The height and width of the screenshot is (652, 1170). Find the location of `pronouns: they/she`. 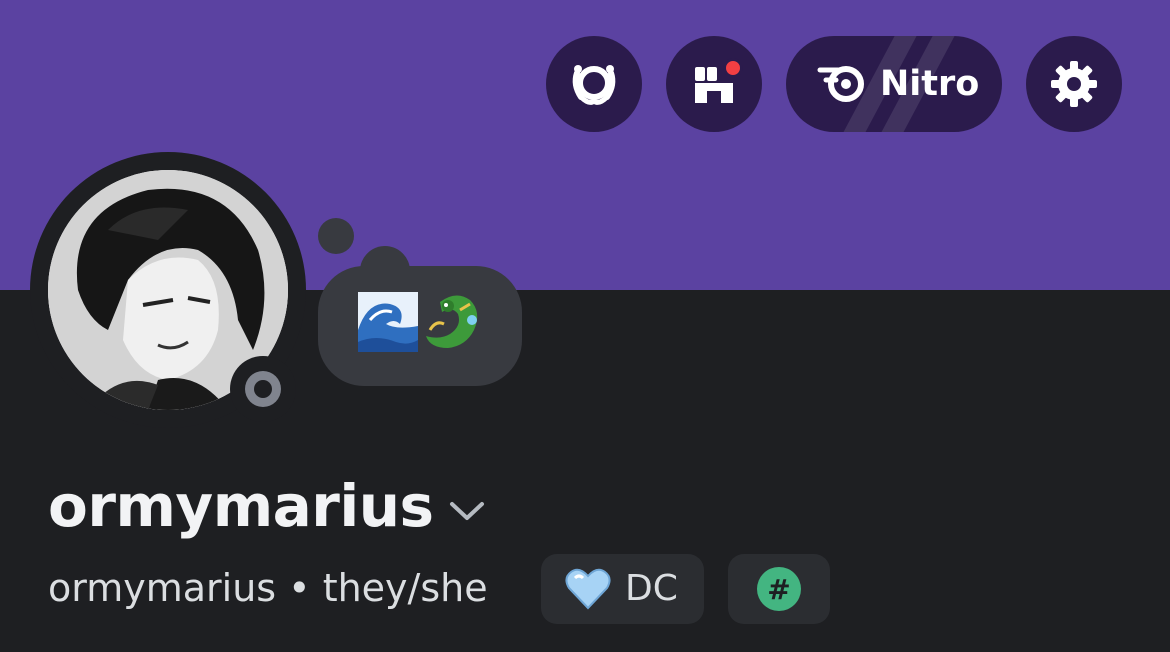

pronouns: they/she is located at coordinates (405, 588).